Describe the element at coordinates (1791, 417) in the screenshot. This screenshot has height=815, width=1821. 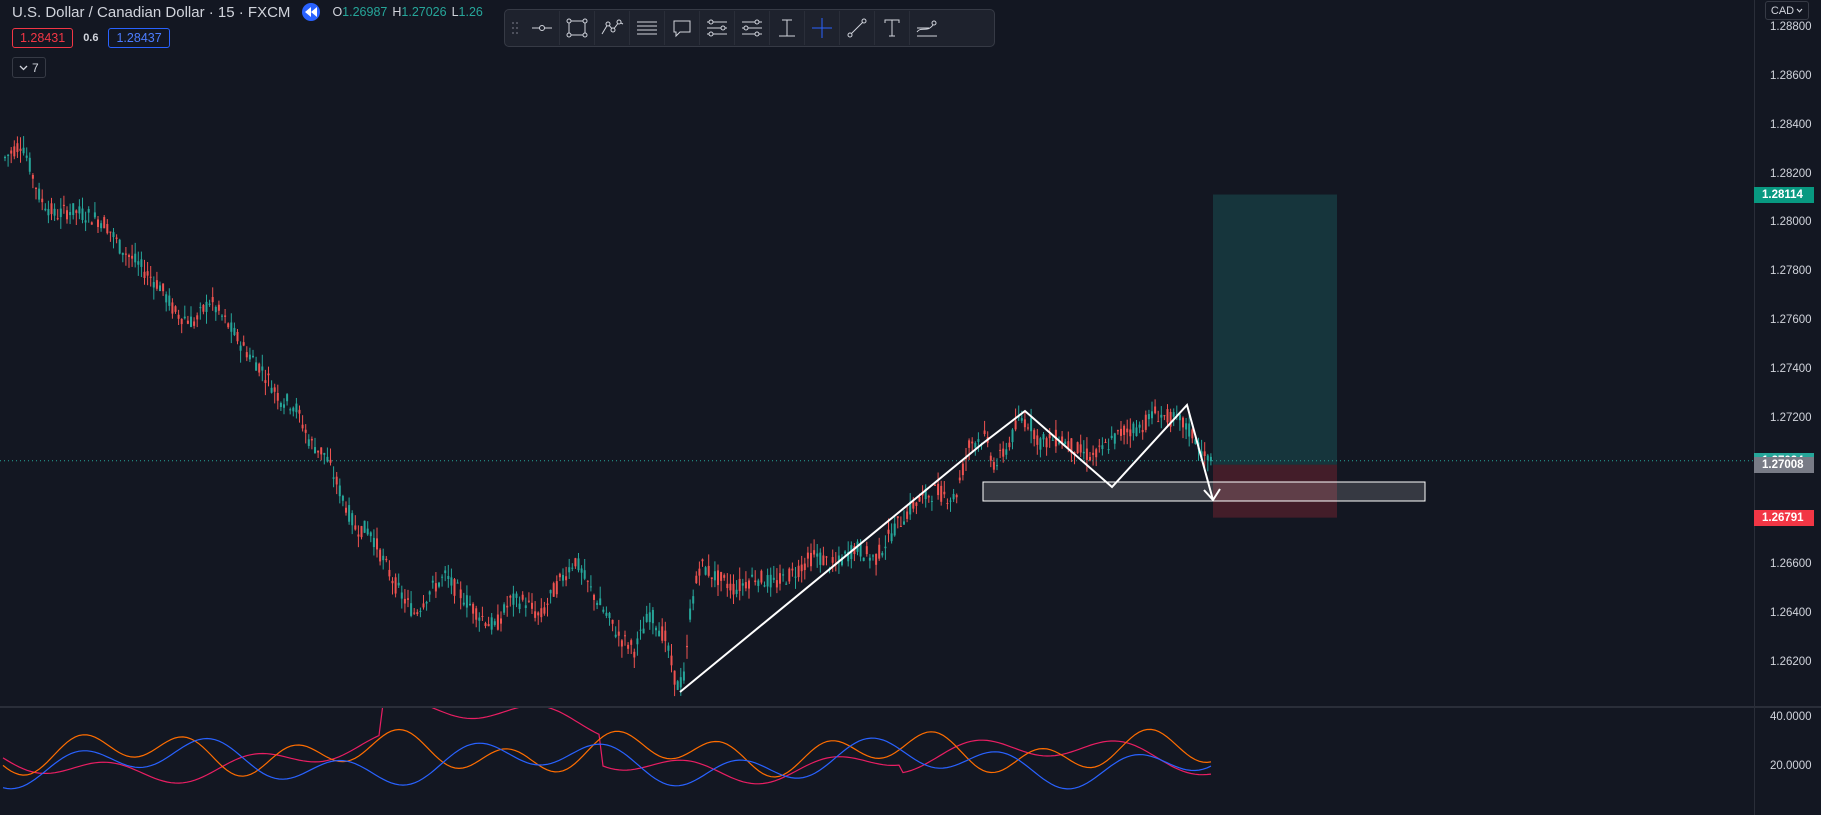
I see `price-axis-tick: 1.27200` at that location.